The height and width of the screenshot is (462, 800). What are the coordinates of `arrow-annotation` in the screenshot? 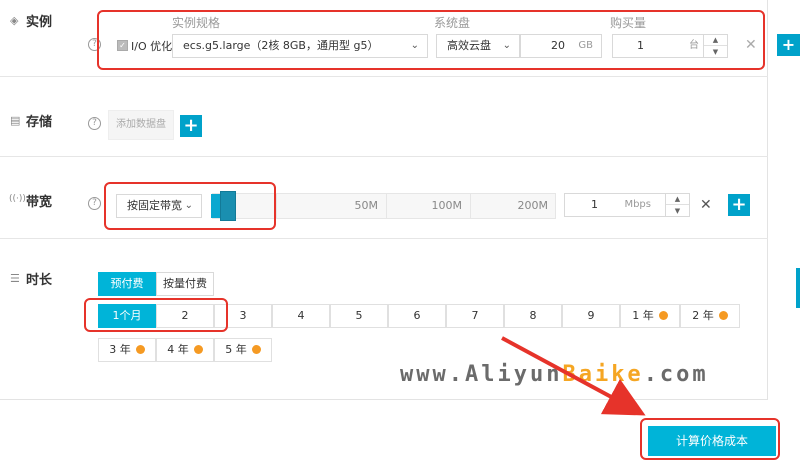 It's located at (573, 376).